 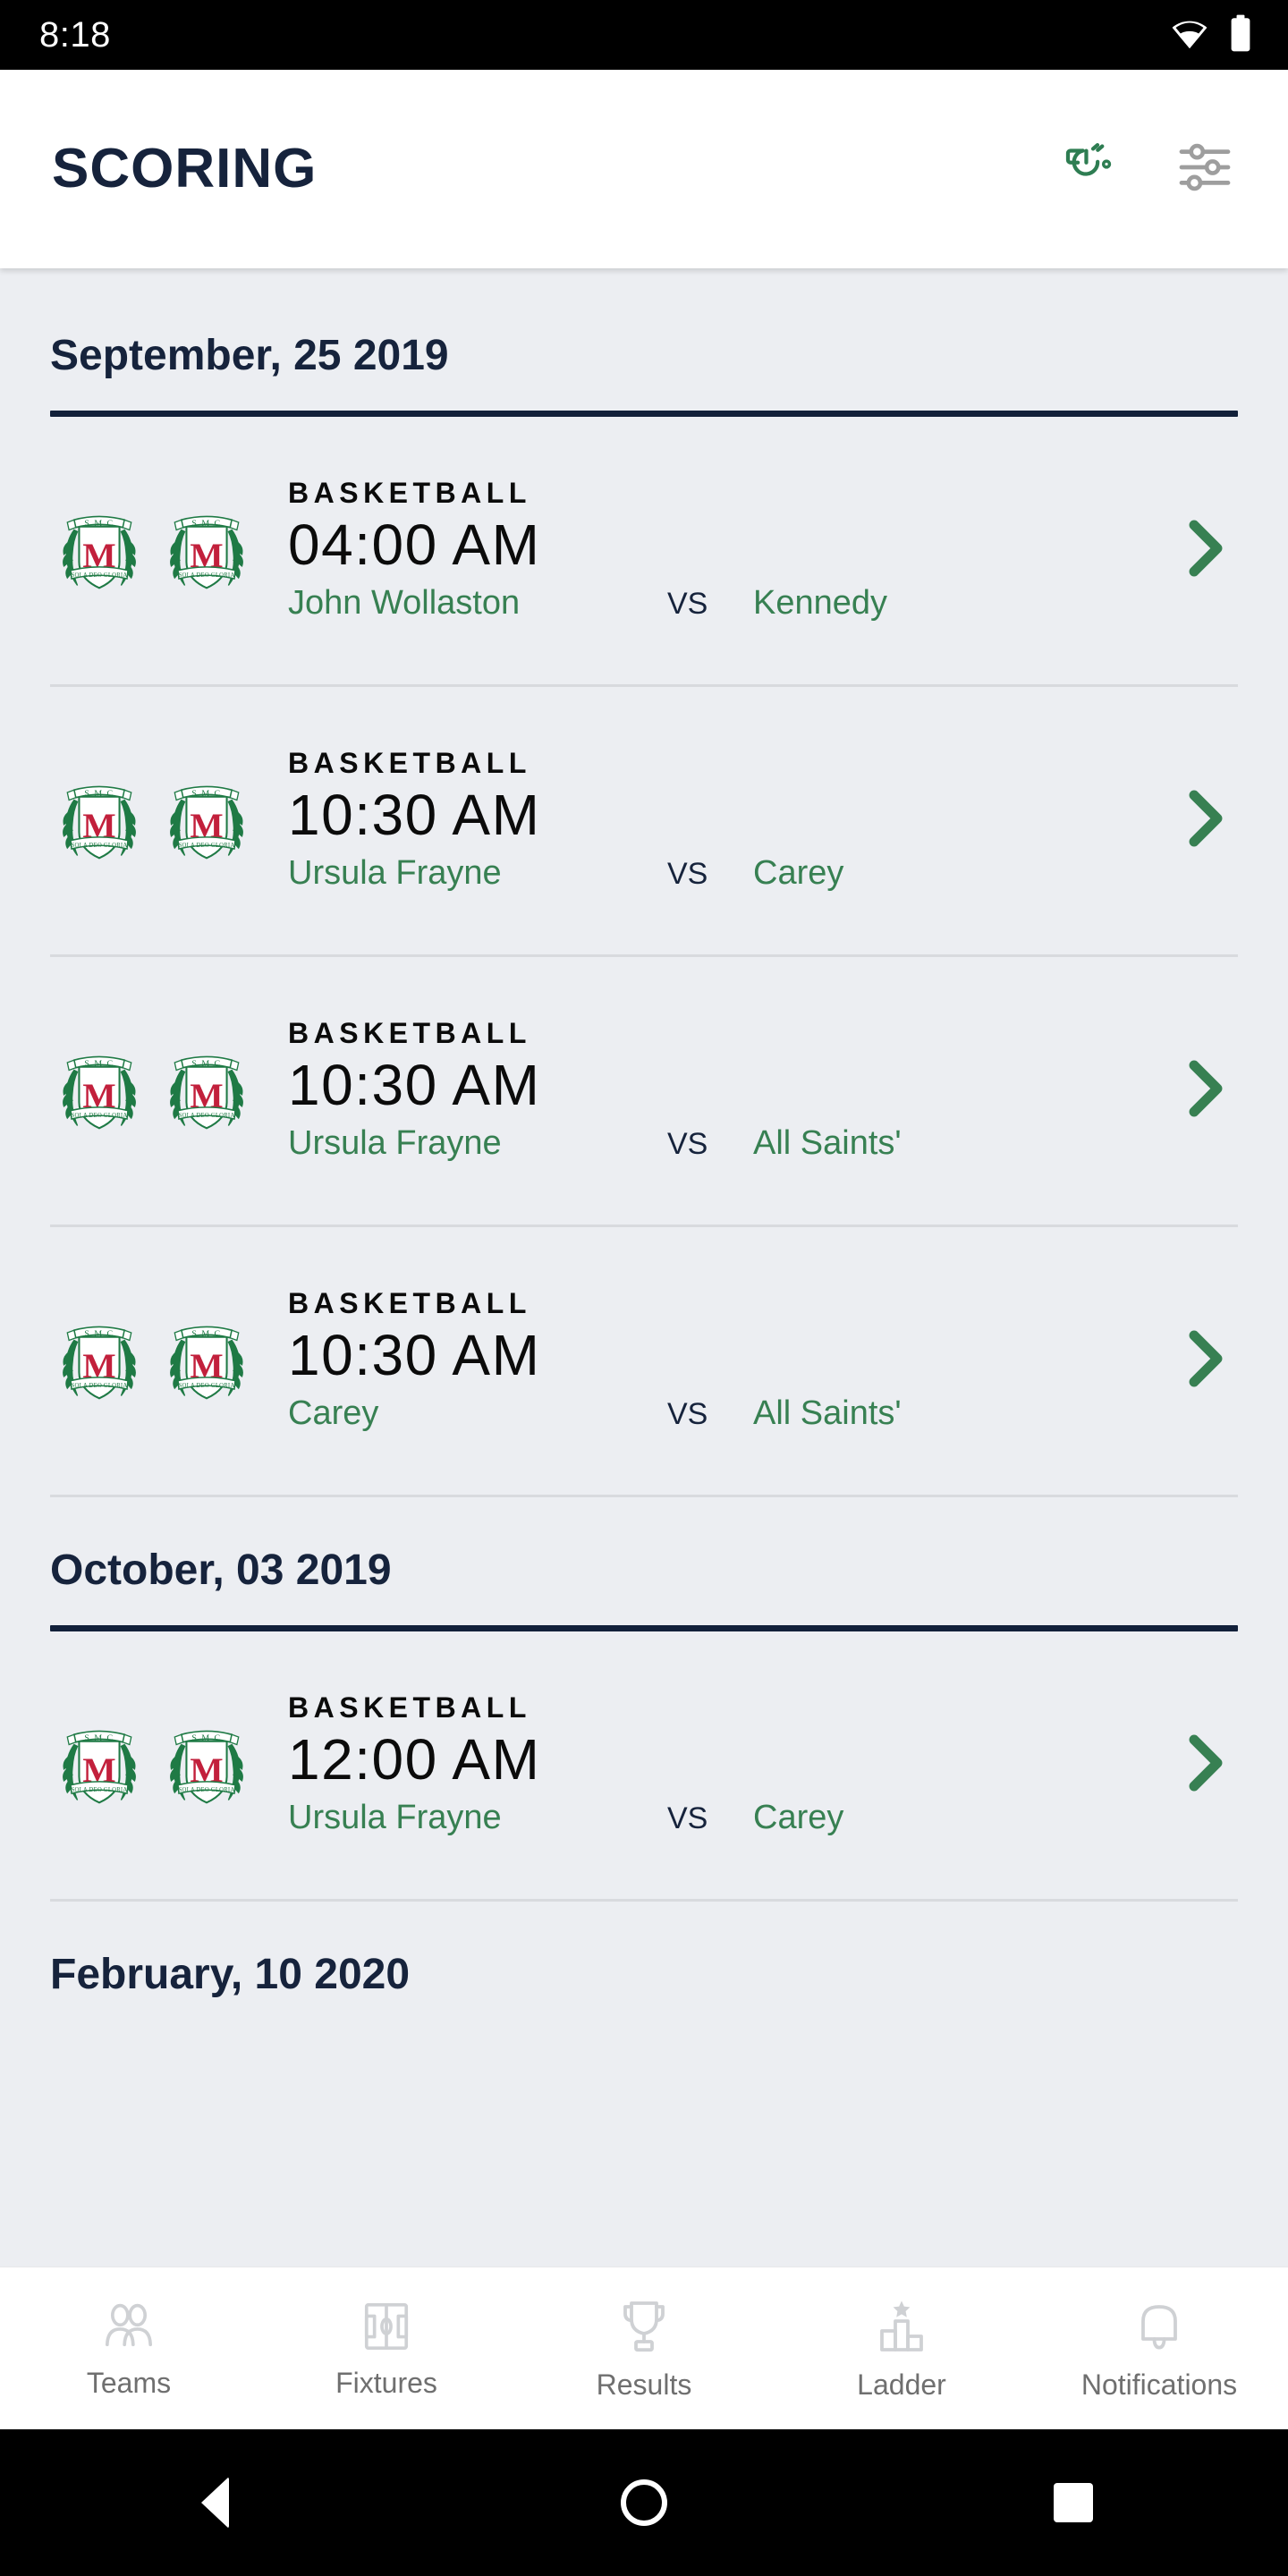 I want to click on date-header: February, 10 2020, so click(x=230, y=1974).